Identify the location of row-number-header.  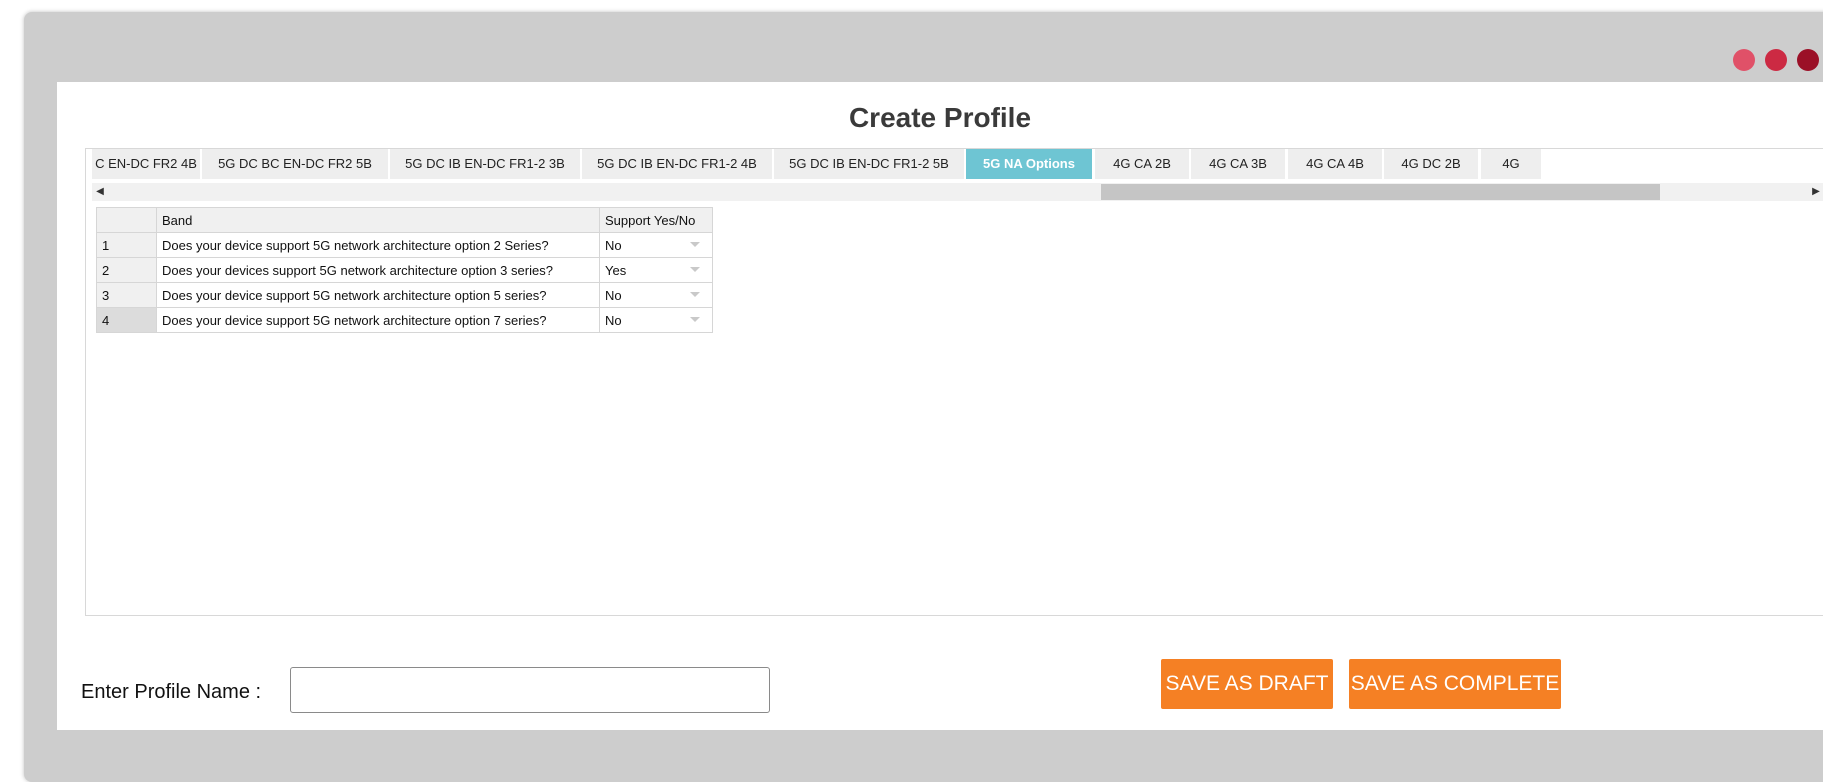
(126, 220).